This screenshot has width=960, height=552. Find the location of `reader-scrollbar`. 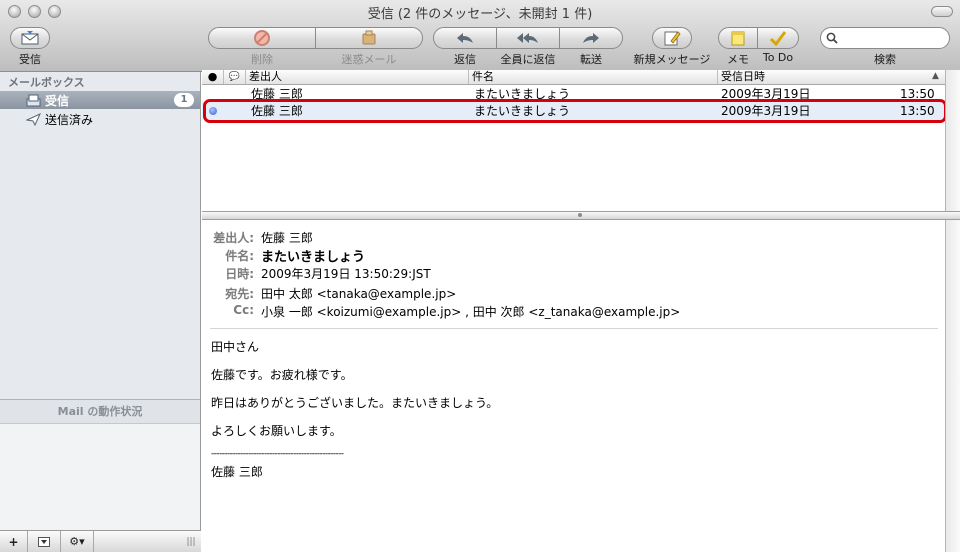

reader-scrollbar is located at coordinates (952, 386).